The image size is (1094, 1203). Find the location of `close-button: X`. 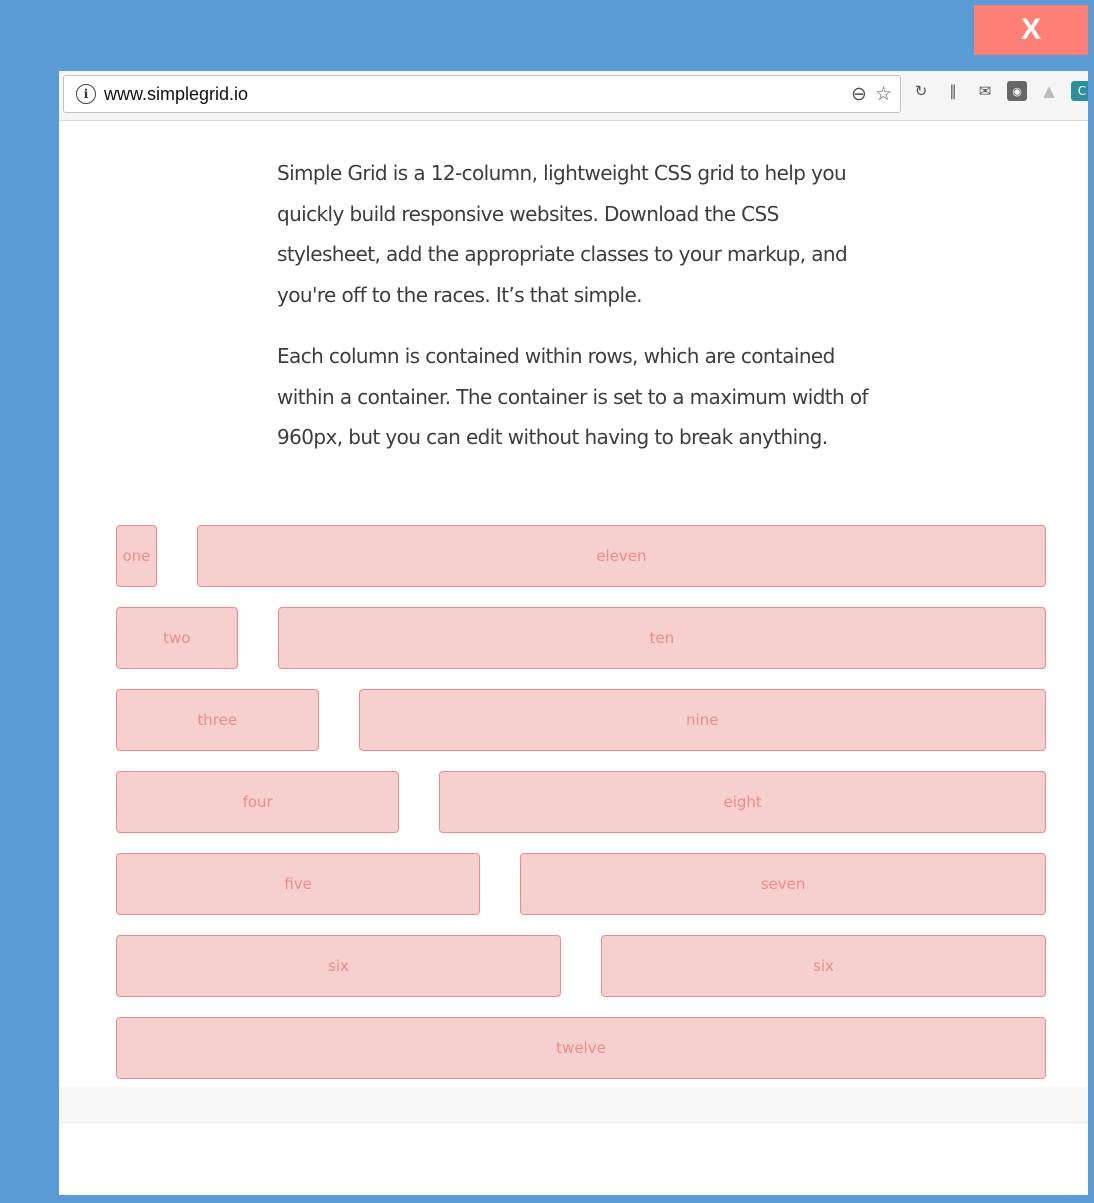

close-button: X is located at coordinates (1031, 30).